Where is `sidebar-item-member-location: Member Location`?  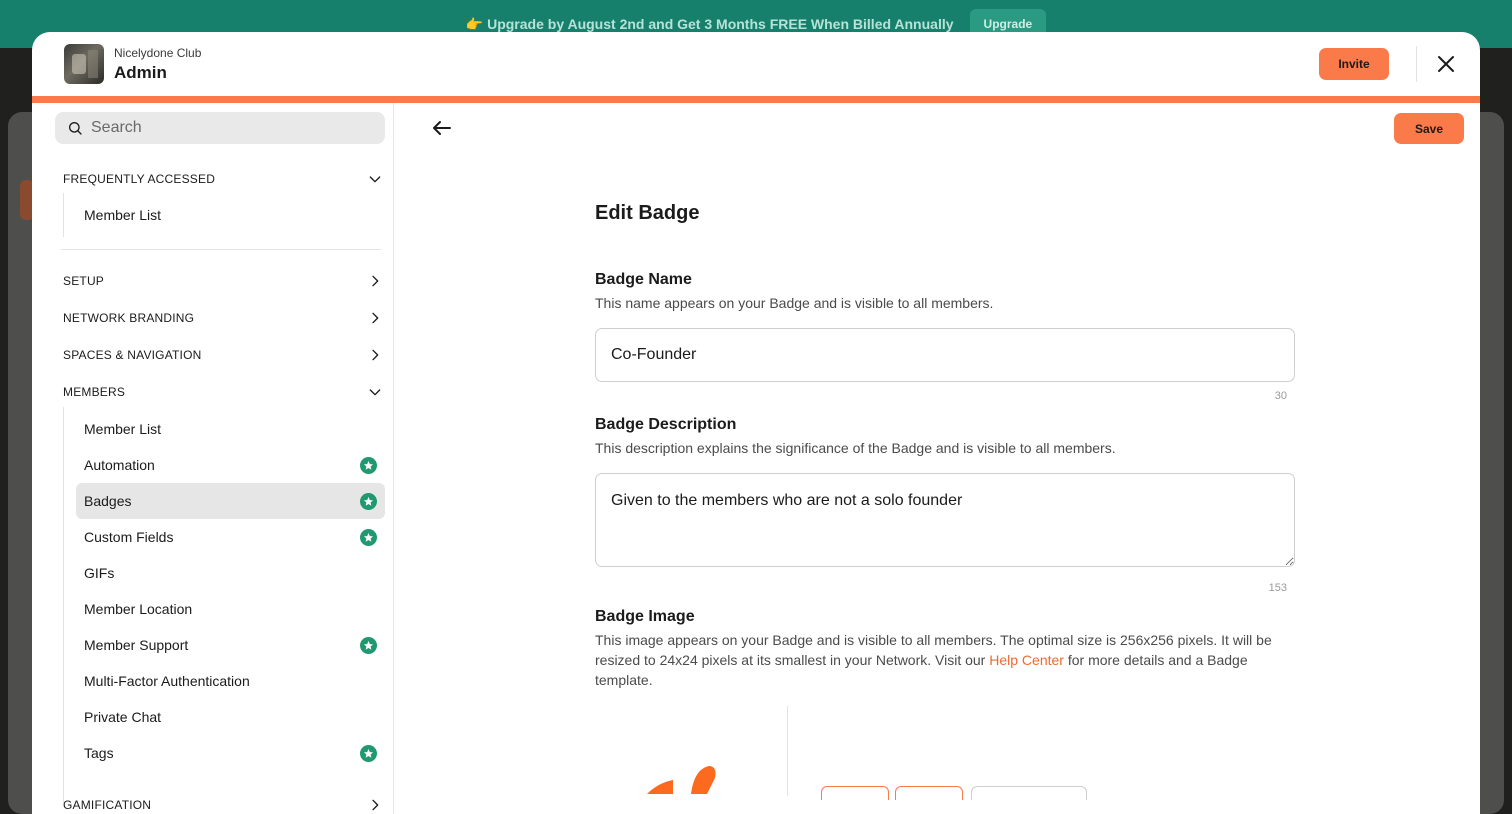
sidebar-item-member-location: Member Location is located at coordinates (230, 609).